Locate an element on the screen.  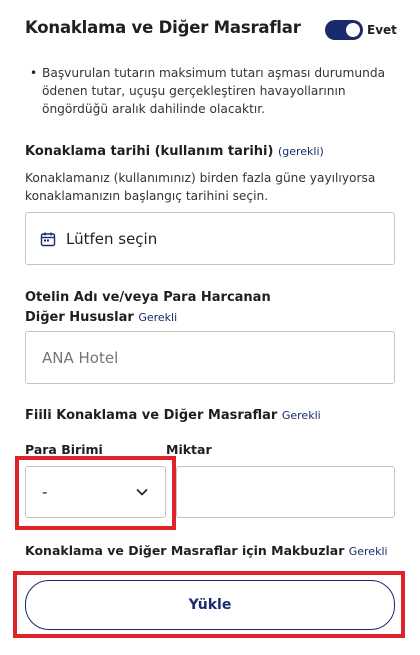
evet-toggle is located at coordinates (344, 30).